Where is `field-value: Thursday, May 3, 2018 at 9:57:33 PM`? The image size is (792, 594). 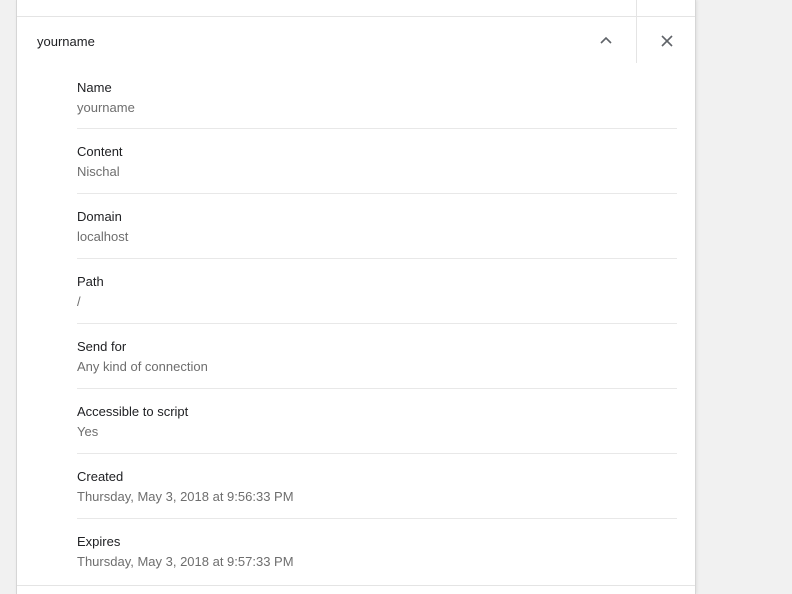
field-value: Thursday, May 3, 2018 at 9:57:33 PM is located at coordinates (185, 561).